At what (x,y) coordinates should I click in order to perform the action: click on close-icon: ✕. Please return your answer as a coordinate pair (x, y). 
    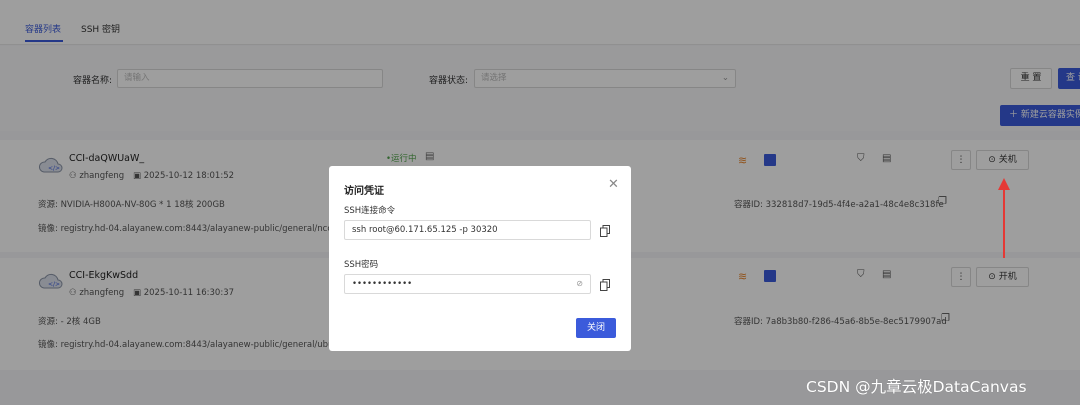
    Looking at the image, I should click on (613, 184).